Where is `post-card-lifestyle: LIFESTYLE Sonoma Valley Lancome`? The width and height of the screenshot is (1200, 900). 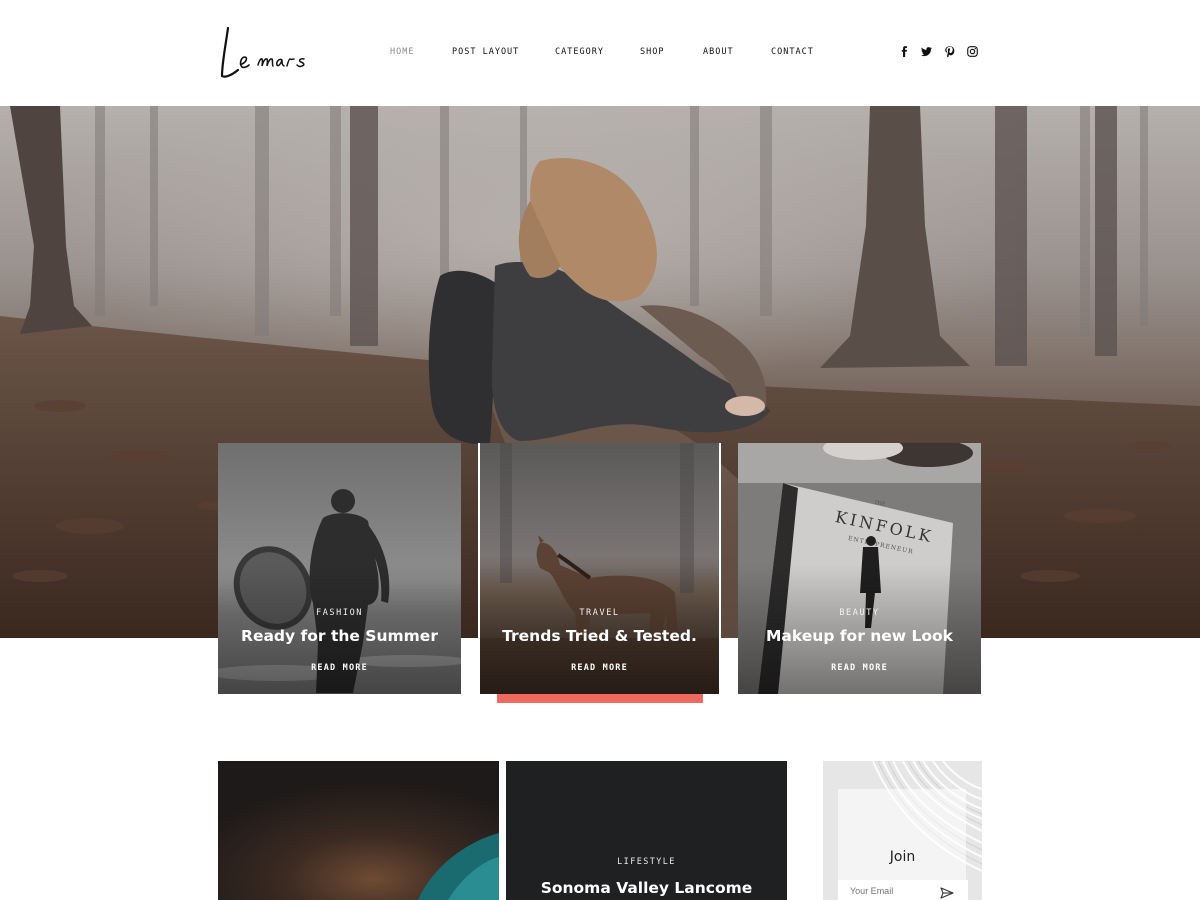 post-card-lifestyle: LIFESTYLE Sonoma Valley Lancome is located at coordinates (646, 830).